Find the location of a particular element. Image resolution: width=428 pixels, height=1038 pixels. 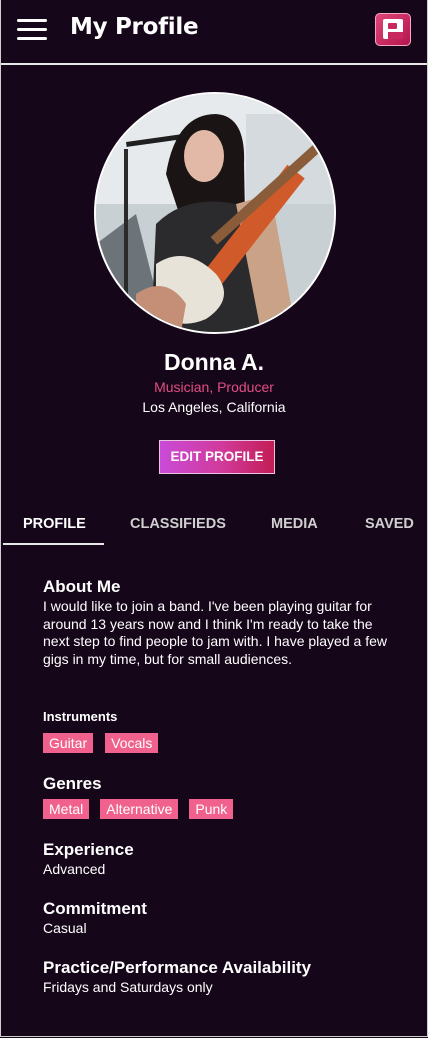

instrument-tag: Vocals is located at coordinates (132, 743).